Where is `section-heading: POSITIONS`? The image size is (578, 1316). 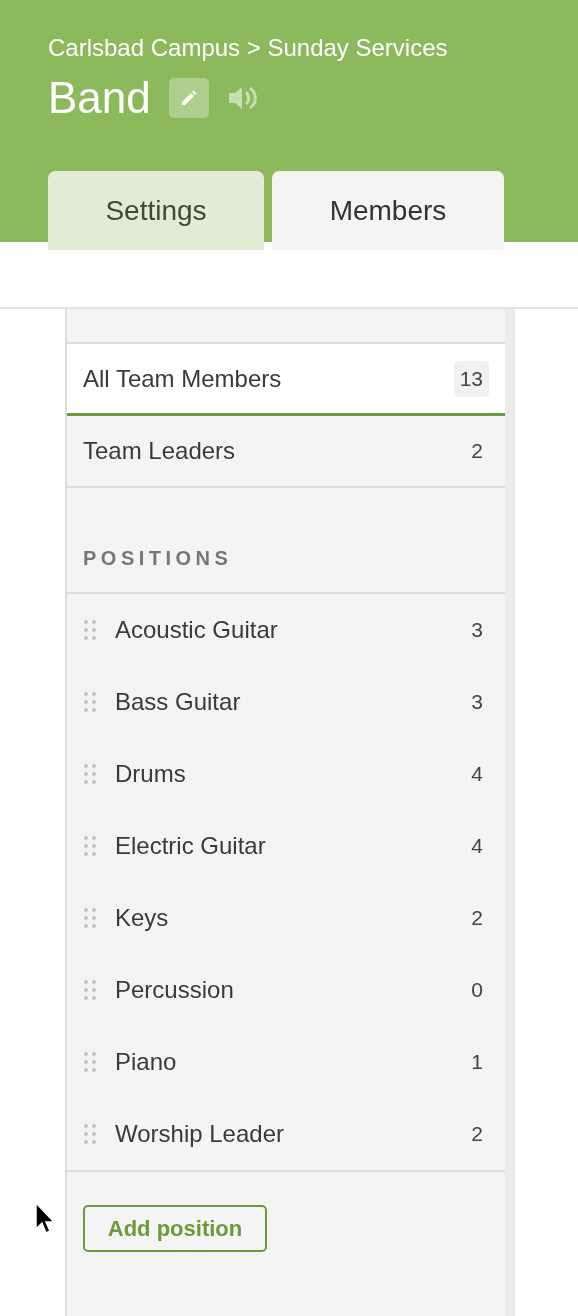
section-heading: POSITIONS is located at coordinates (158, 558).